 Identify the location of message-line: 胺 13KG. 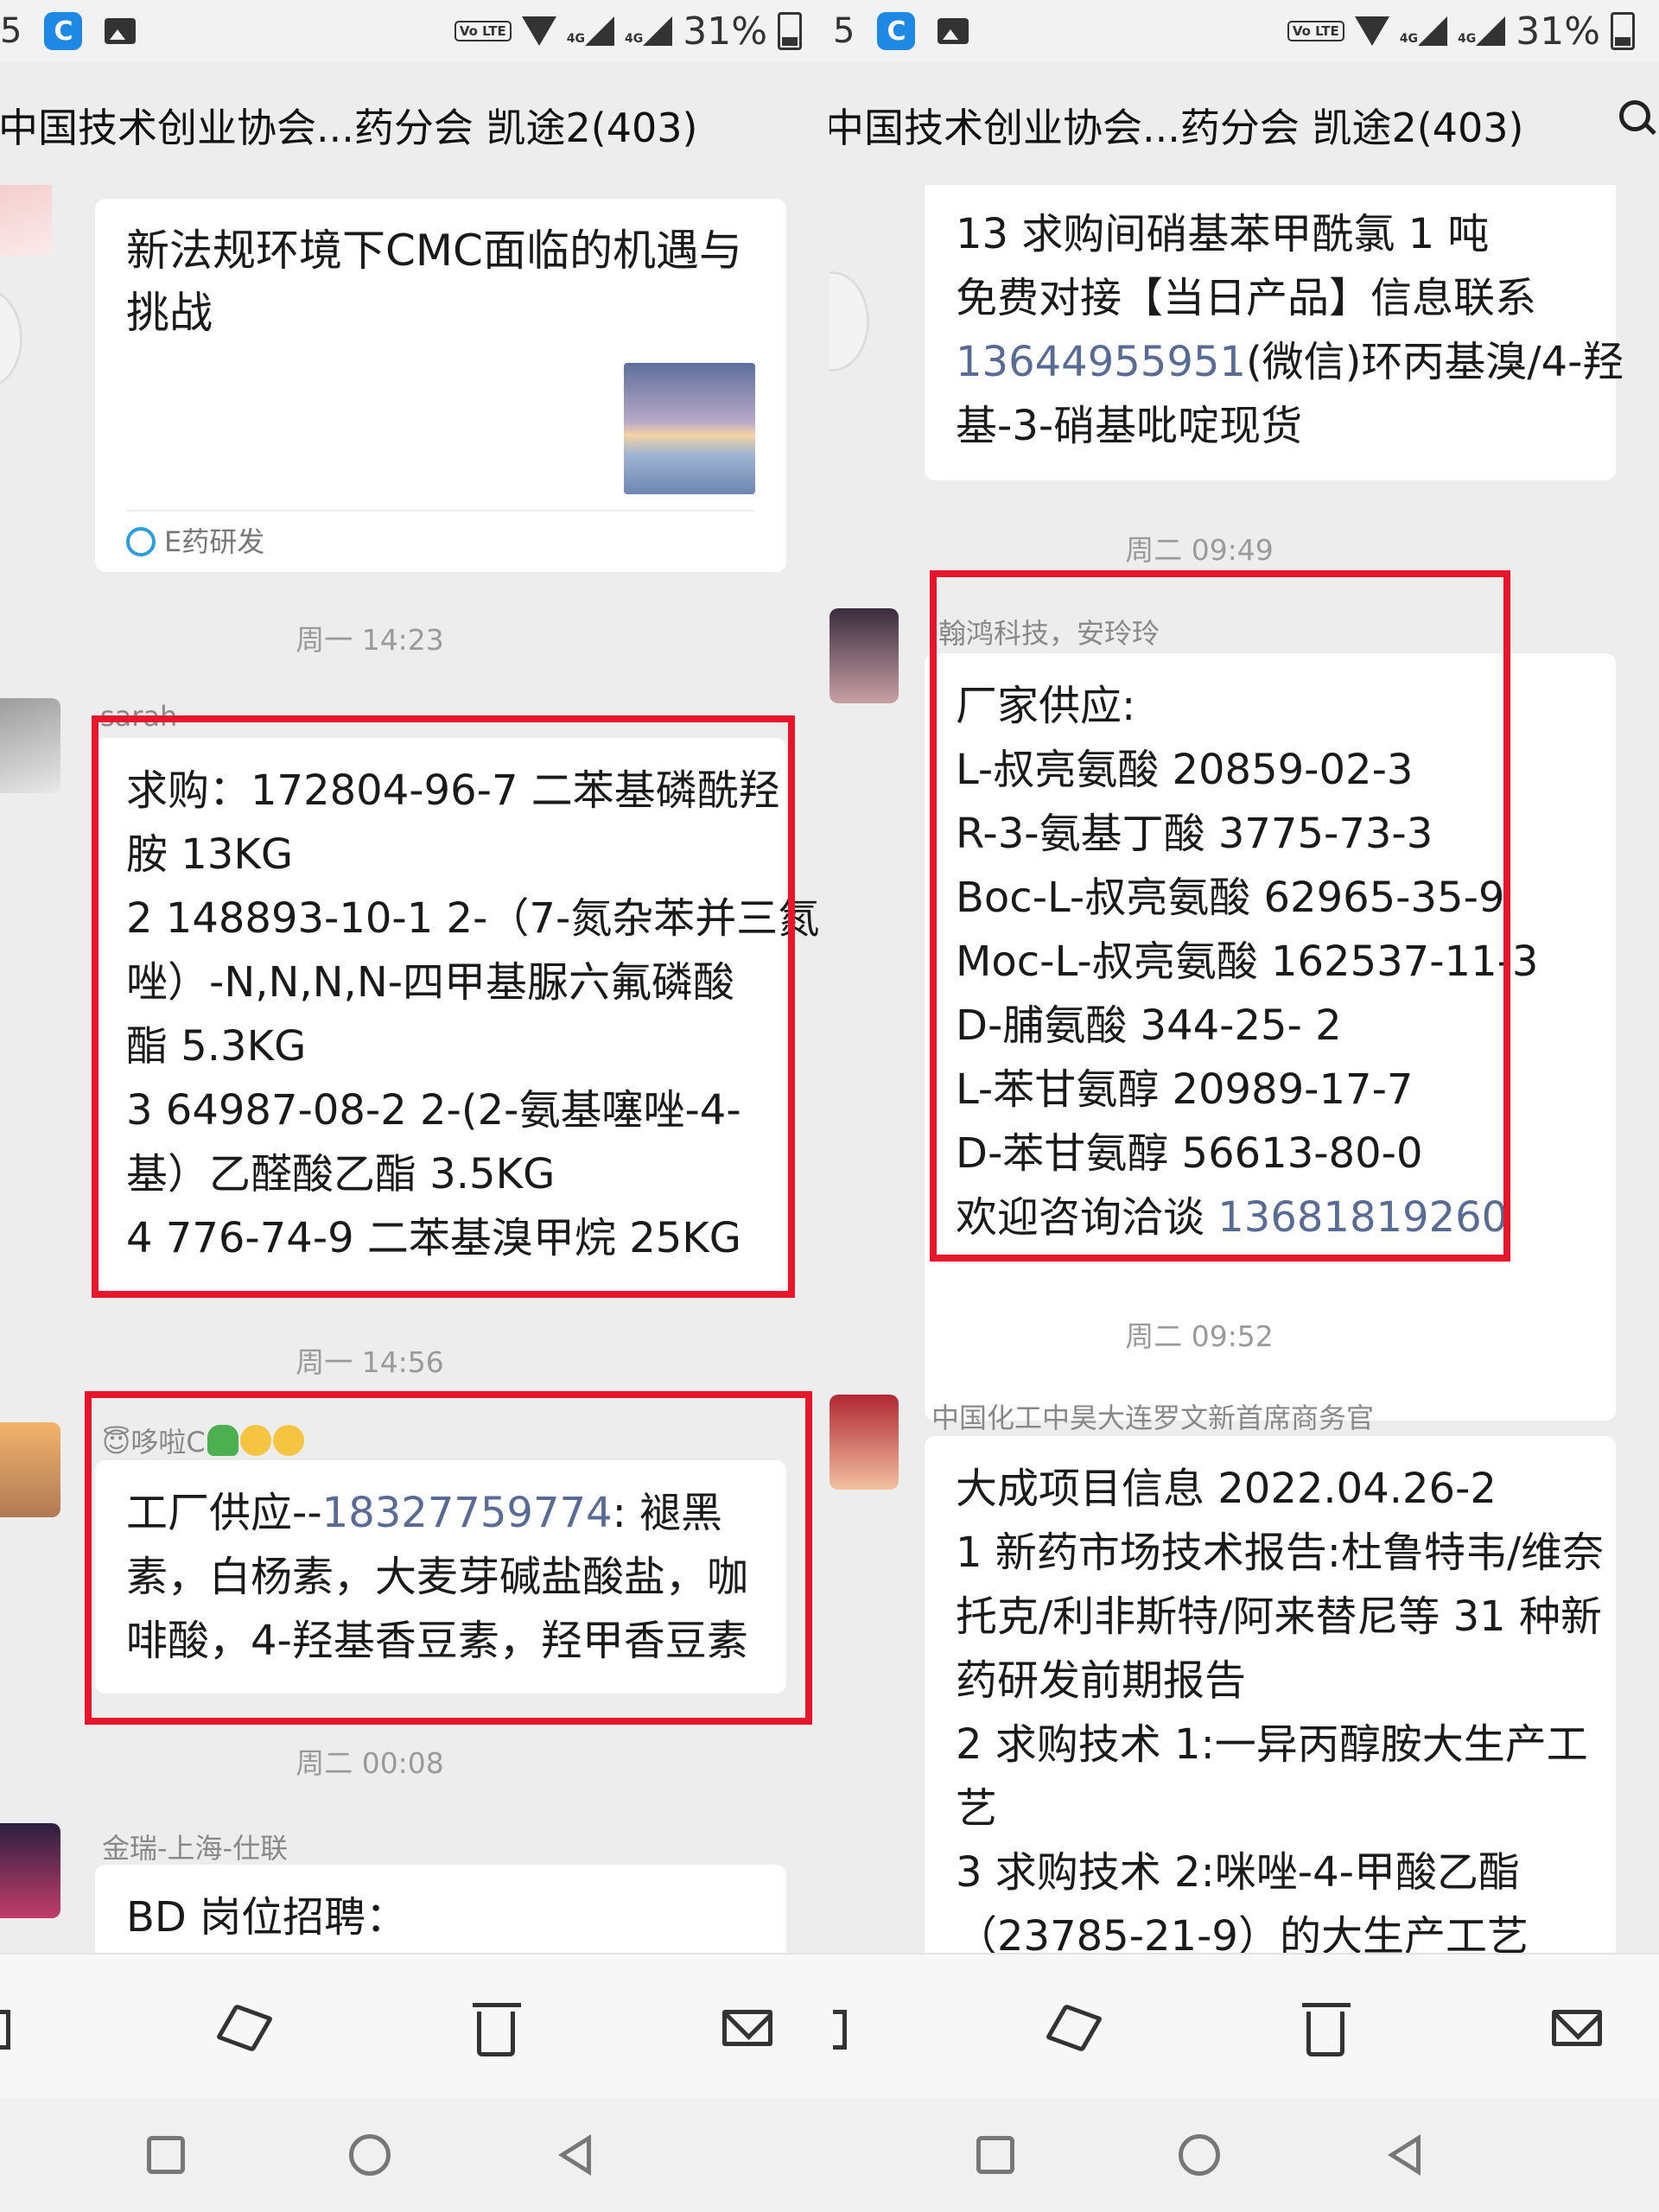
(210, 854).